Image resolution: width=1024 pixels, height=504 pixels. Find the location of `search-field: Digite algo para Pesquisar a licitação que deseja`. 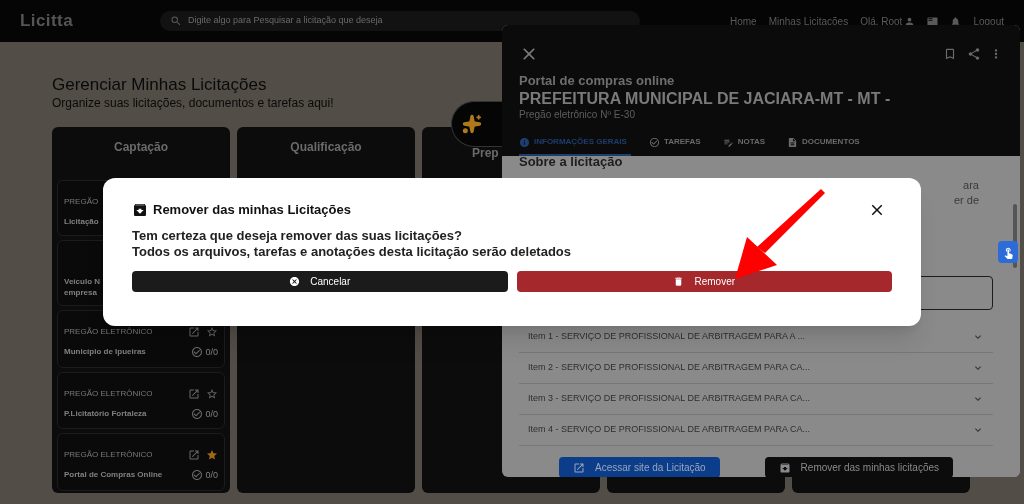

search-field: Digite algo para Pesquisar a licitação que deseja is located at coordinates (400, 21).